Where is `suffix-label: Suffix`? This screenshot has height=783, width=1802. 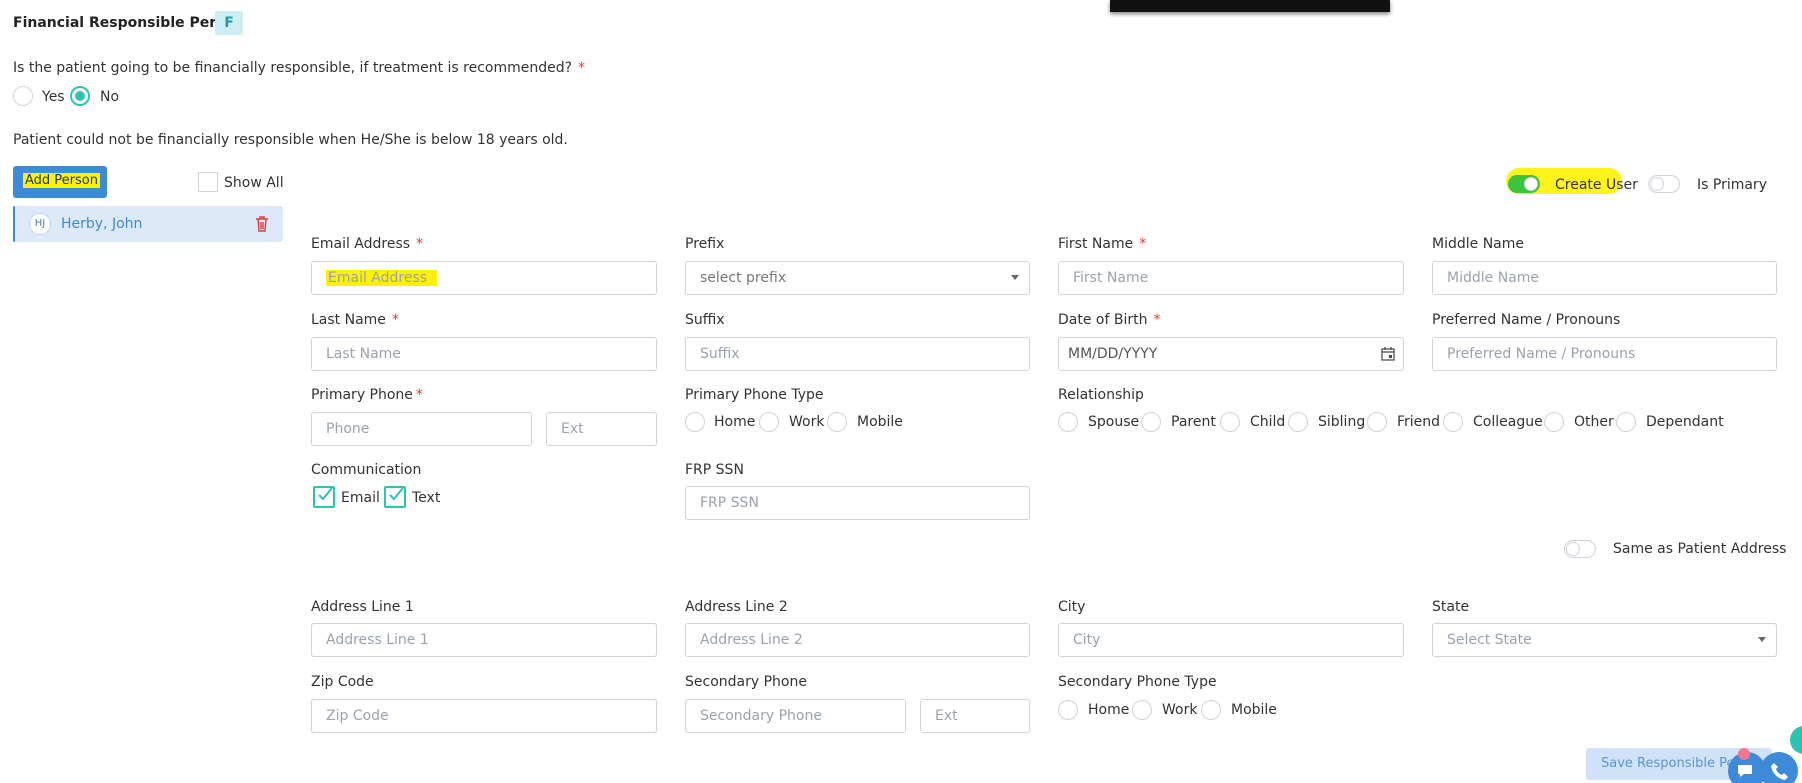
suffix-label: Suffix is located at coordinates (705, 320).